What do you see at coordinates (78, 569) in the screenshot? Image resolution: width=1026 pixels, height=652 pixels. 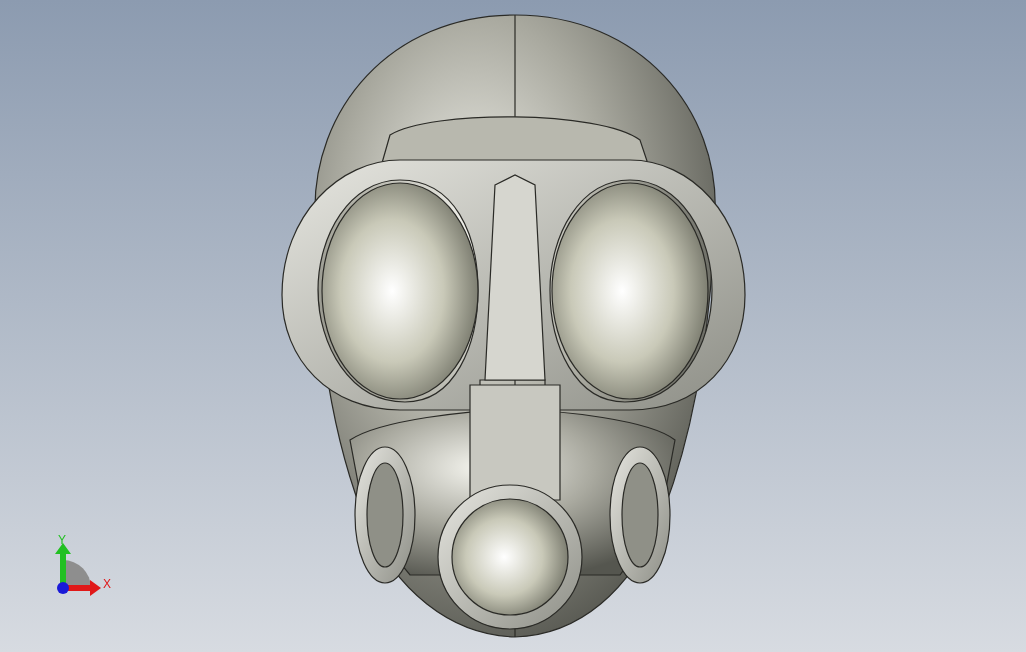 I see `axis-triad-drawing` at bounding box center [78, 569].